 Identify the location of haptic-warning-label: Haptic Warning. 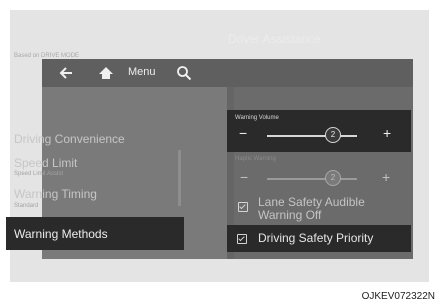
(255, 159).